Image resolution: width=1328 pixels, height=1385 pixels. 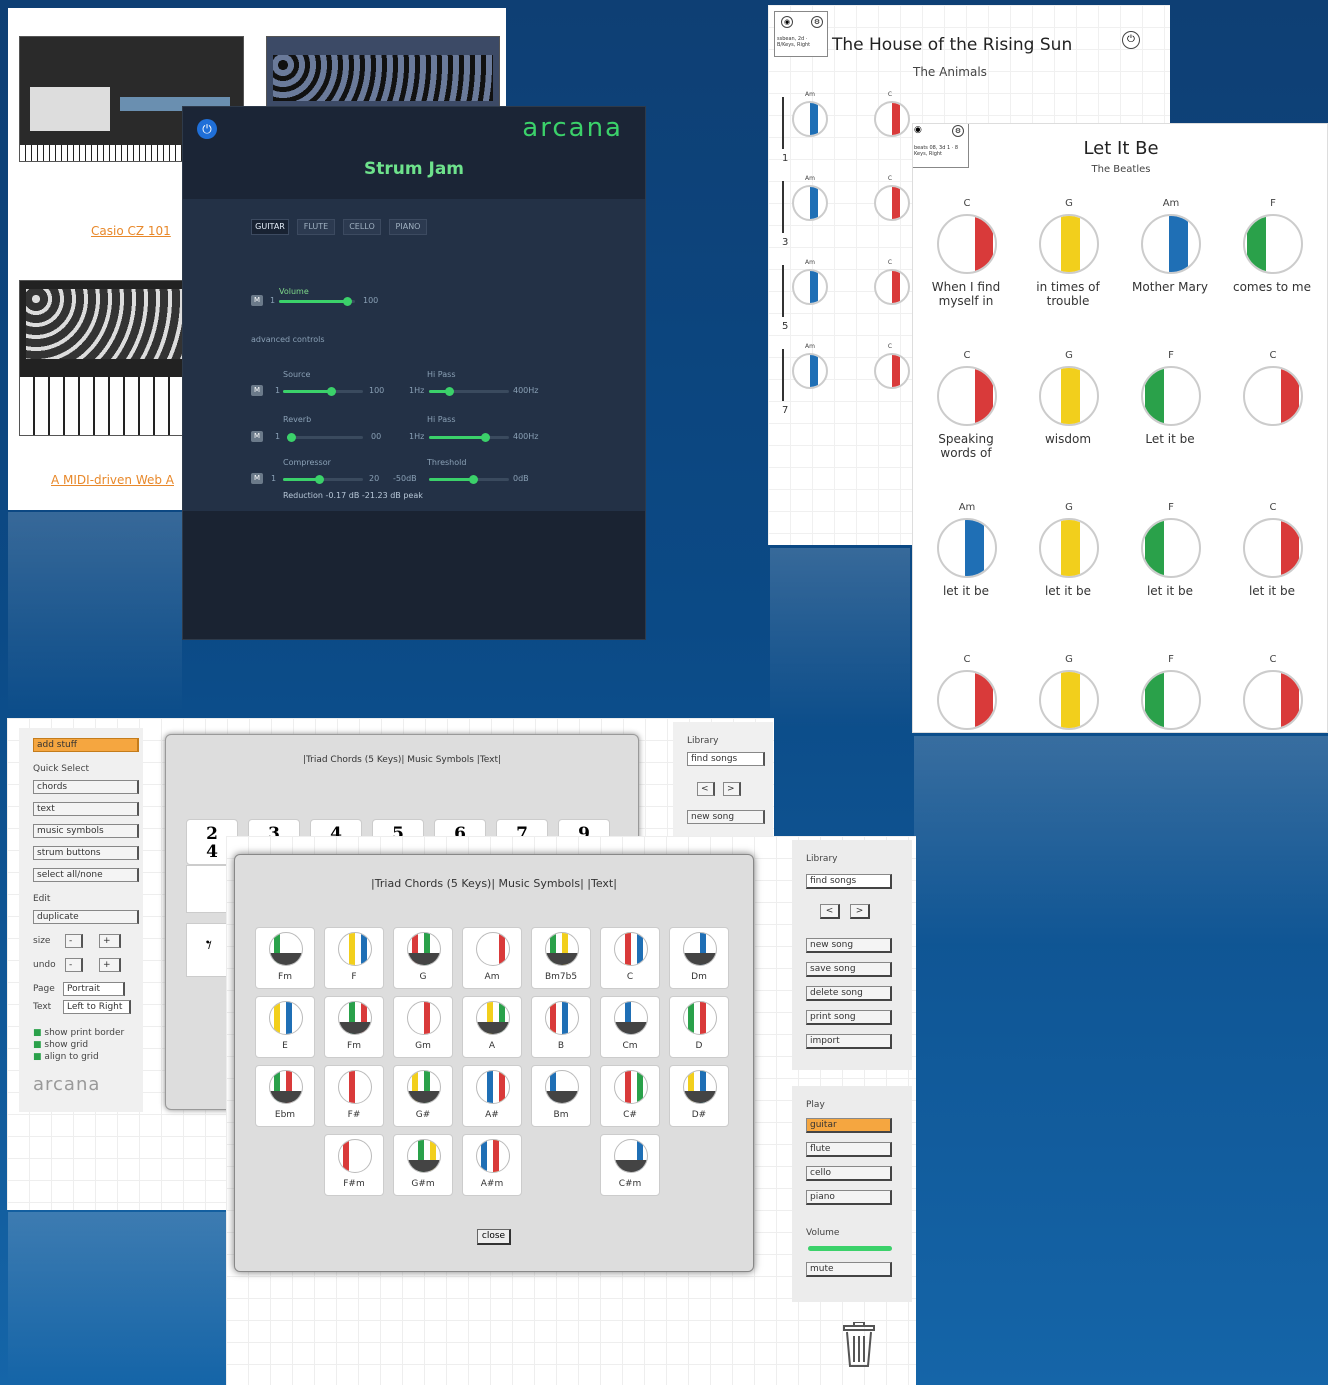 What do you see at coordinates (86, 787) in the screenshot?
I see `select-chords: chords` at bounding box center [86, 787].